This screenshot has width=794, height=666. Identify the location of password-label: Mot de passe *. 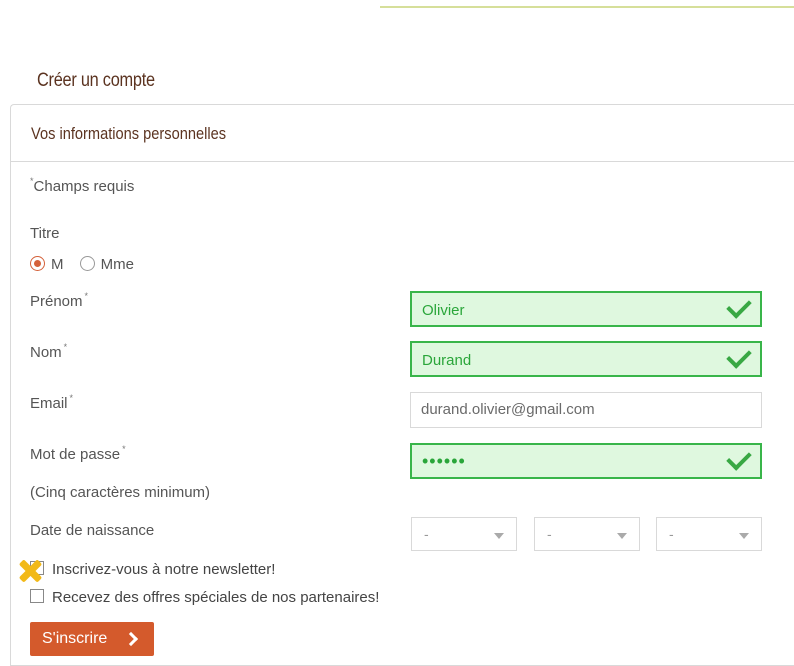
(78, 453).